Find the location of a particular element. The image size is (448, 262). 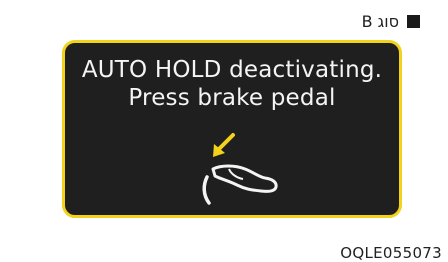

display-message-line-1: AUTO HOLD deactivating. is located at coordinates (232, 70).